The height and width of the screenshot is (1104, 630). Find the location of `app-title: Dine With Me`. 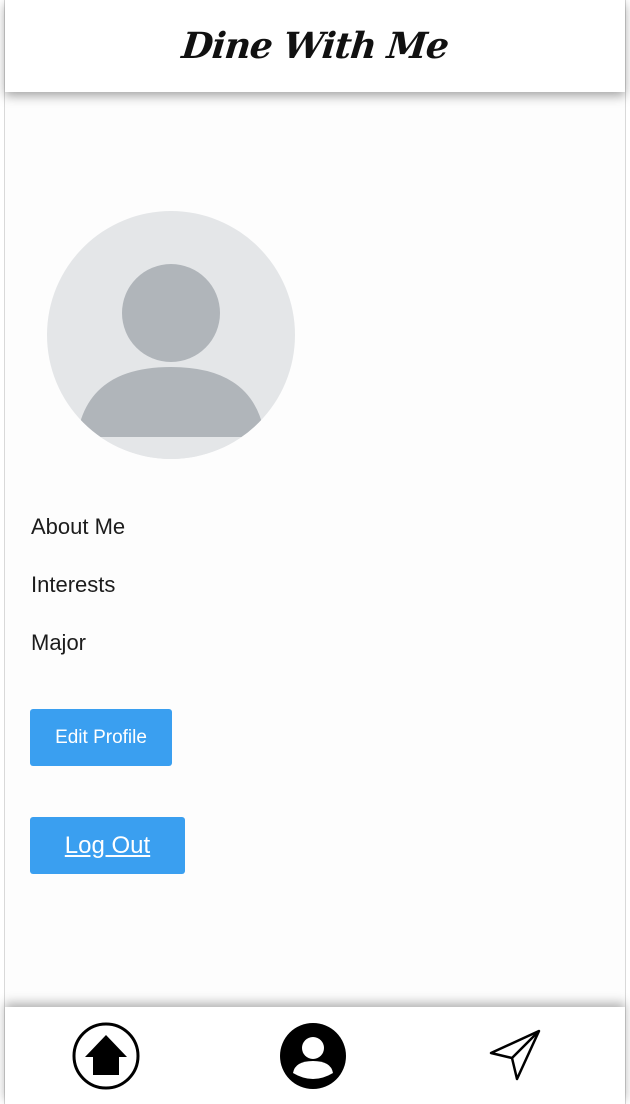

app-title: Dine With Me is located at coordinates (315, 46).